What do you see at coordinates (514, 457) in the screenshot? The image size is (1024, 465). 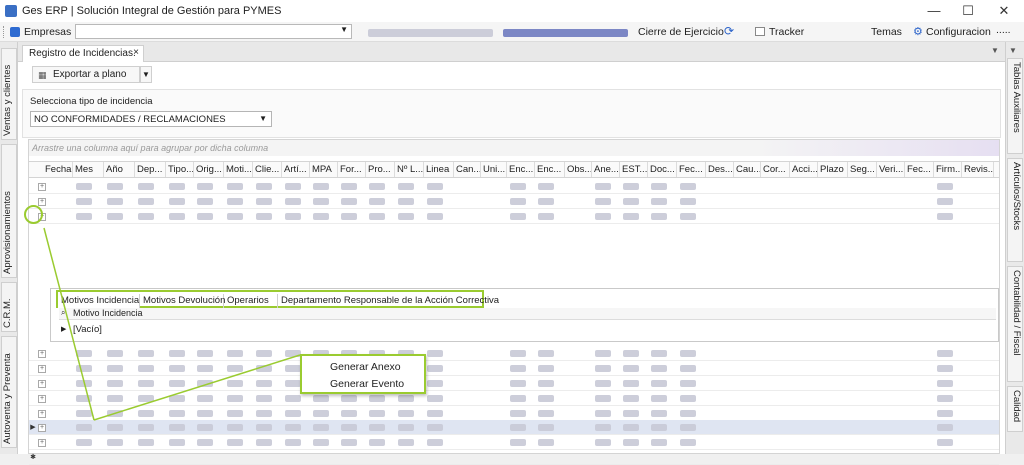 I see `table-row: ✱` at bounding box center [514, 457].